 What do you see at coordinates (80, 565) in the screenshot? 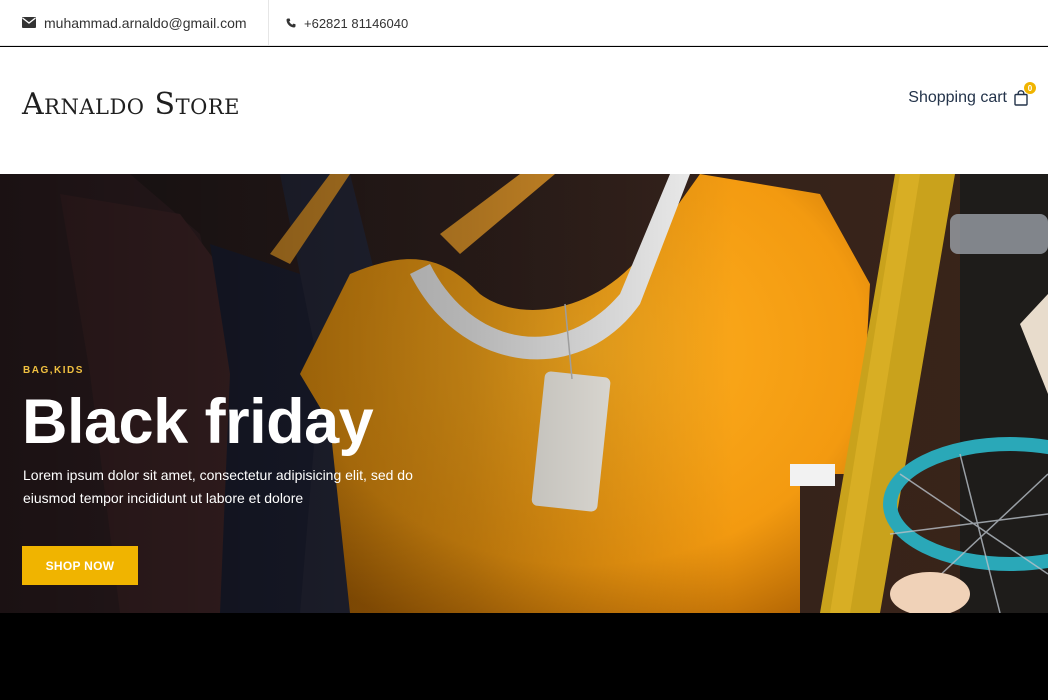
I see `shop-now-button: SHOP NOW` at bounding box center [80, 565].